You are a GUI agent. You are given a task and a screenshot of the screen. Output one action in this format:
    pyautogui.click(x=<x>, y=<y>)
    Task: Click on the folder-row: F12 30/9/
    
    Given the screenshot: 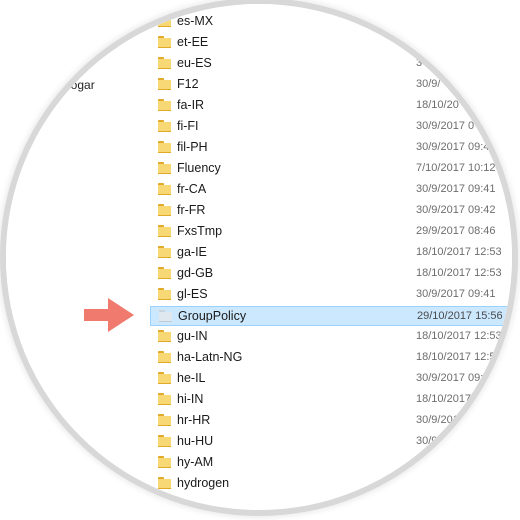 What is the action you would take?
    pyautogui.click(x=331, y=85)
    